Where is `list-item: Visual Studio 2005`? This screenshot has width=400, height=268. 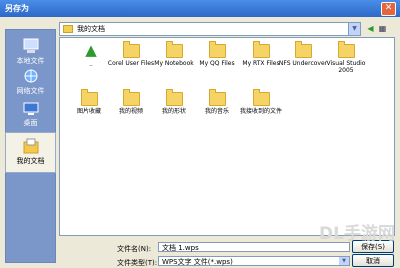
list-item: Visual Studio 2005 is located at coordinates (346, 57).